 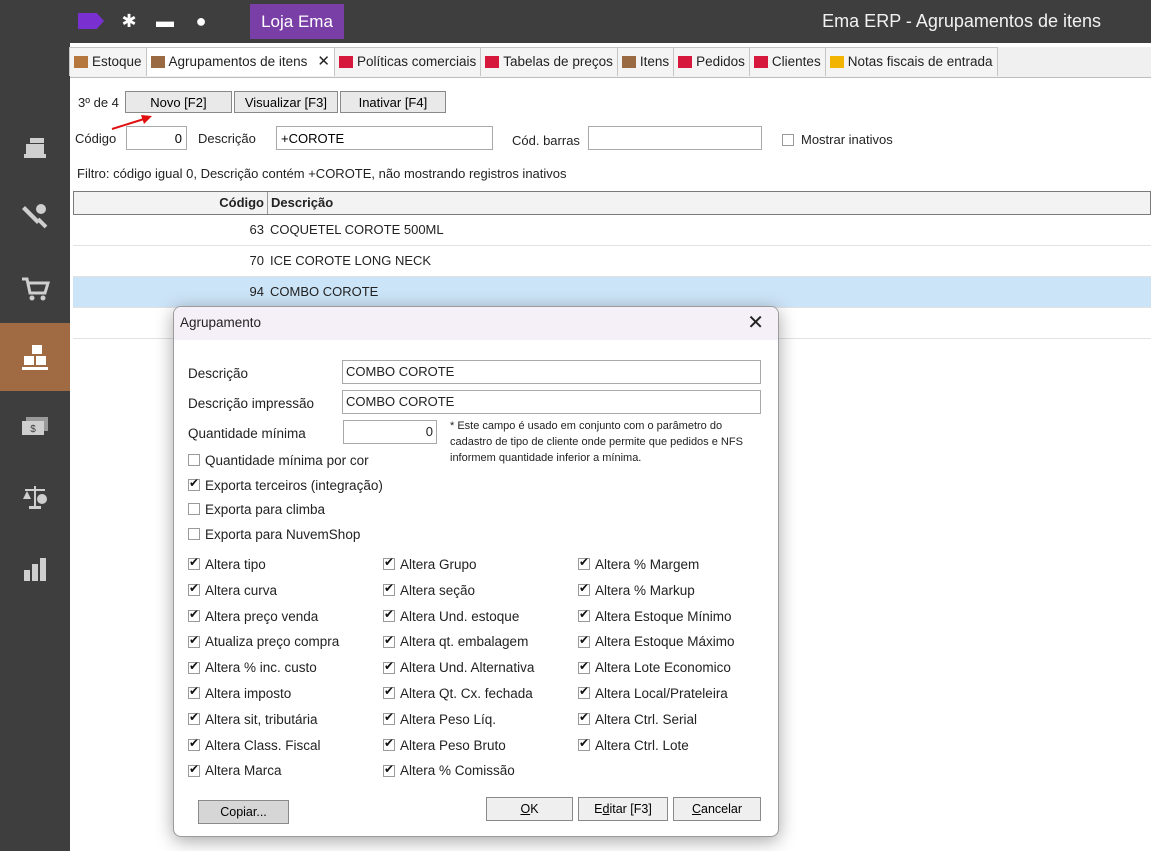 I want to click on col2-checkbox-2: Altera Und. estoque, so click(x=451, y=615).